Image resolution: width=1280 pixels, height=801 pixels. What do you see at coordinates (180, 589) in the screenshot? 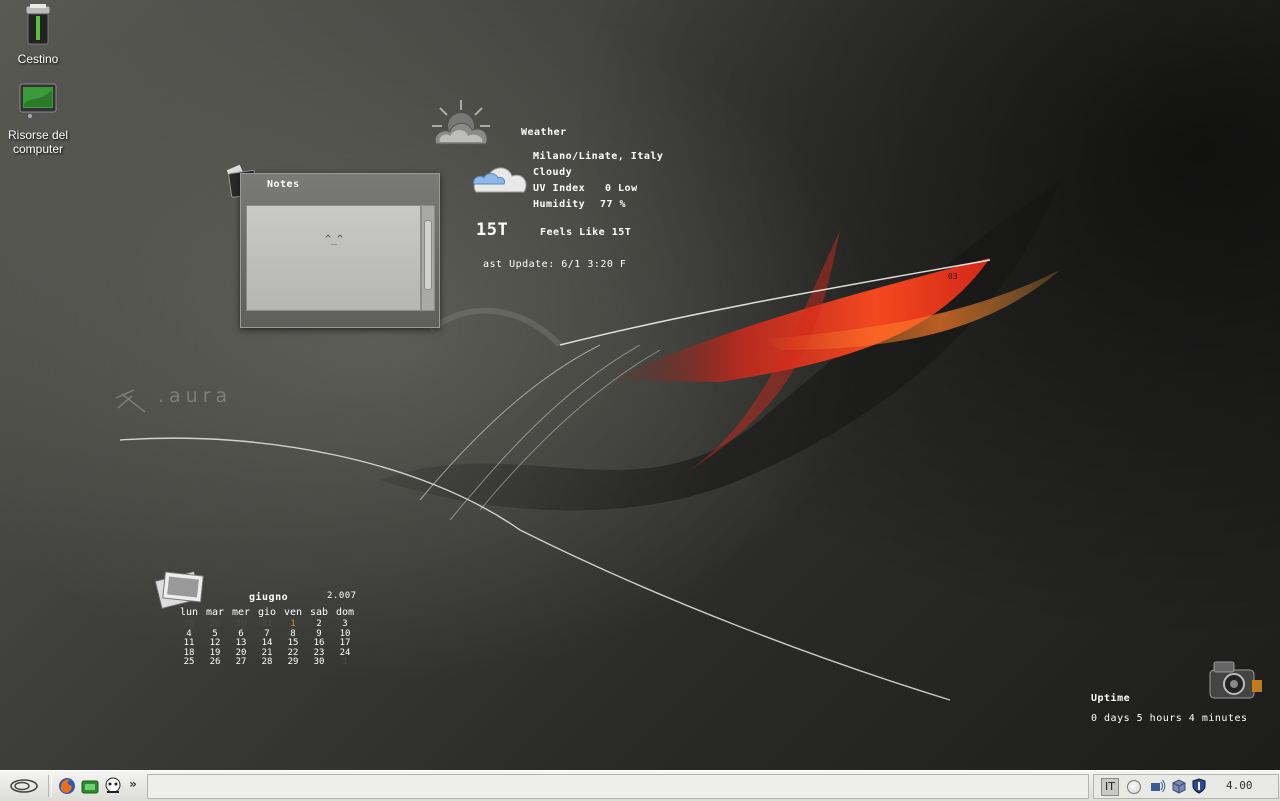
I see `calendar-photos-icon` at bounding box center [180, 589].